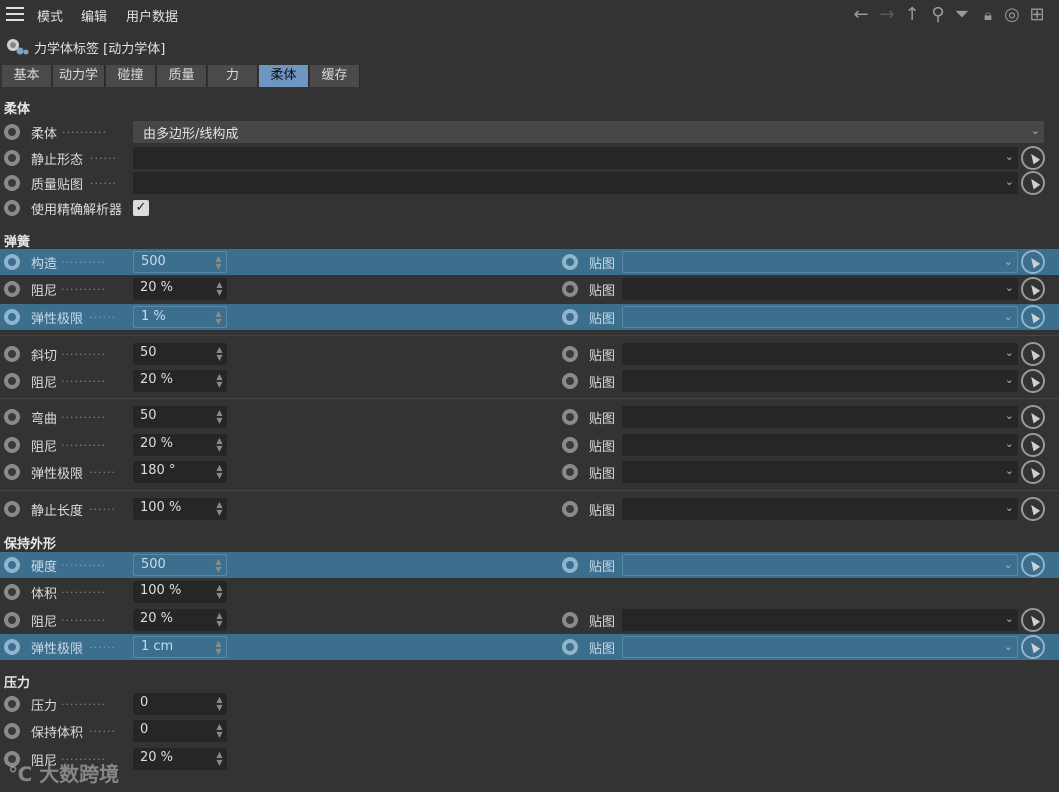 This screenshot has width=1059, height=792. What do you see at coordinates (1012, 15) in the screenshot?
I see `target-icon: ◎` at bounding box center [1012, 15].